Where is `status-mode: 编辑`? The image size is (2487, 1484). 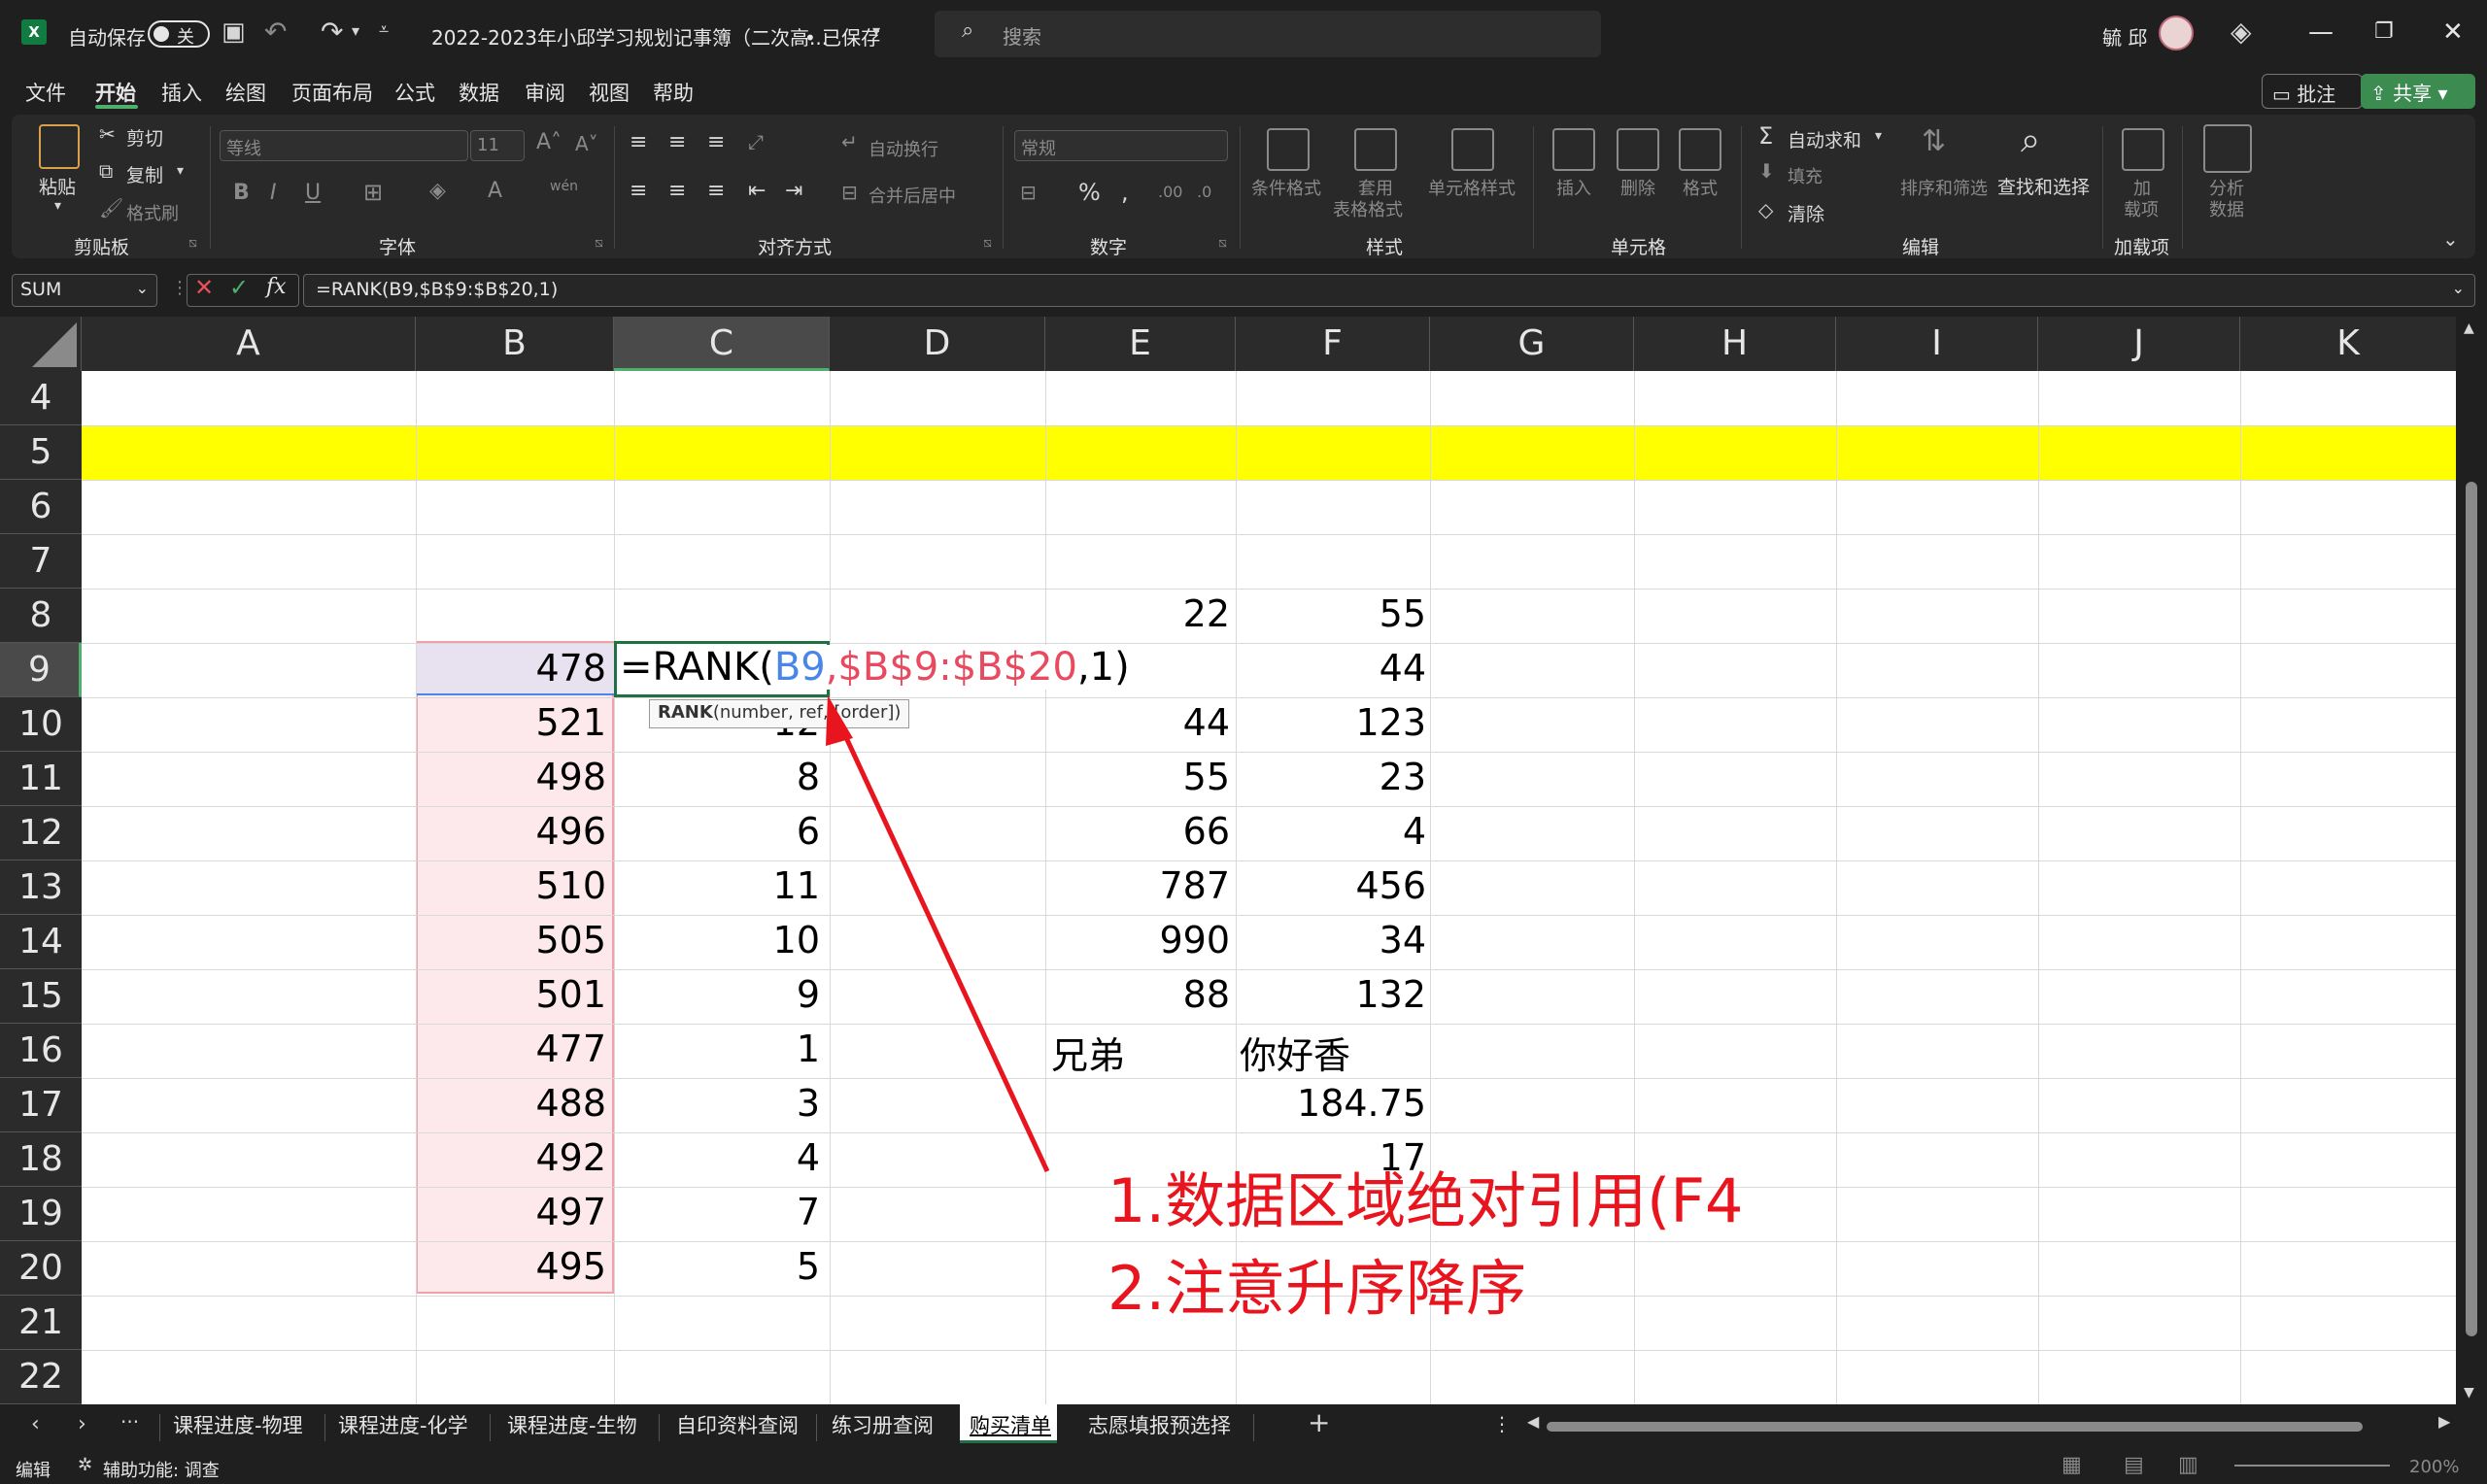
status-mode: 编辑 is located at coordinates (33, 1471).